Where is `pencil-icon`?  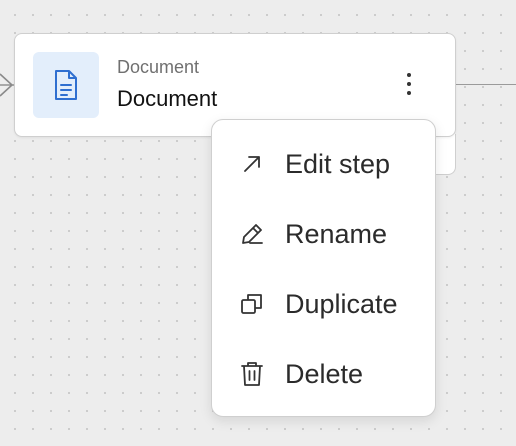
pencil-icon is located at coordinates (252, 234).